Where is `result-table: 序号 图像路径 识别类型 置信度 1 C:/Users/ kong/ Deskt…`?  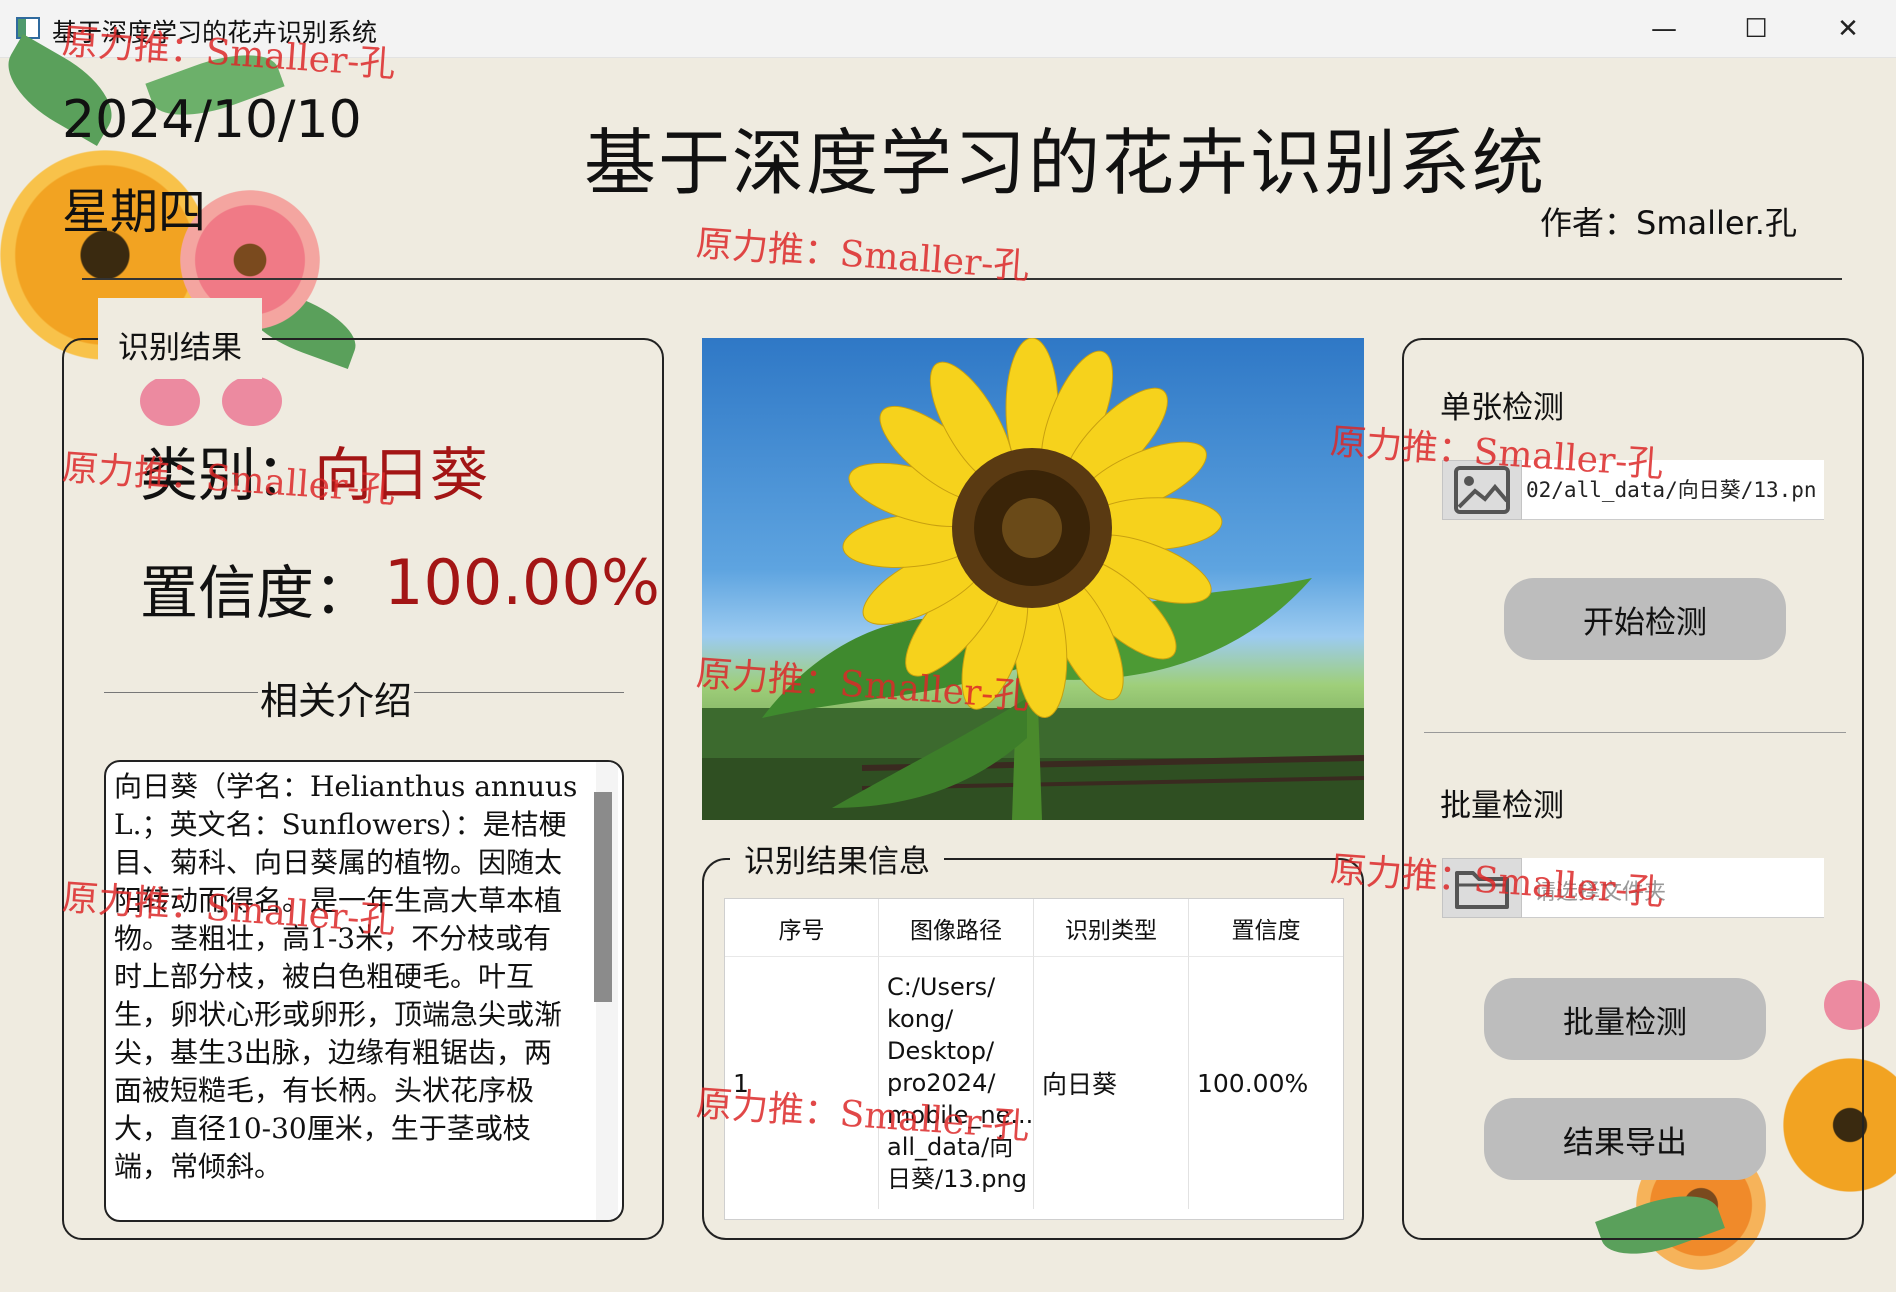
result-table: 序号 图像路径 识别类型 置信度 1 C:/Users/ kong/ Deskt… is located at coordinates (1034, 1059).